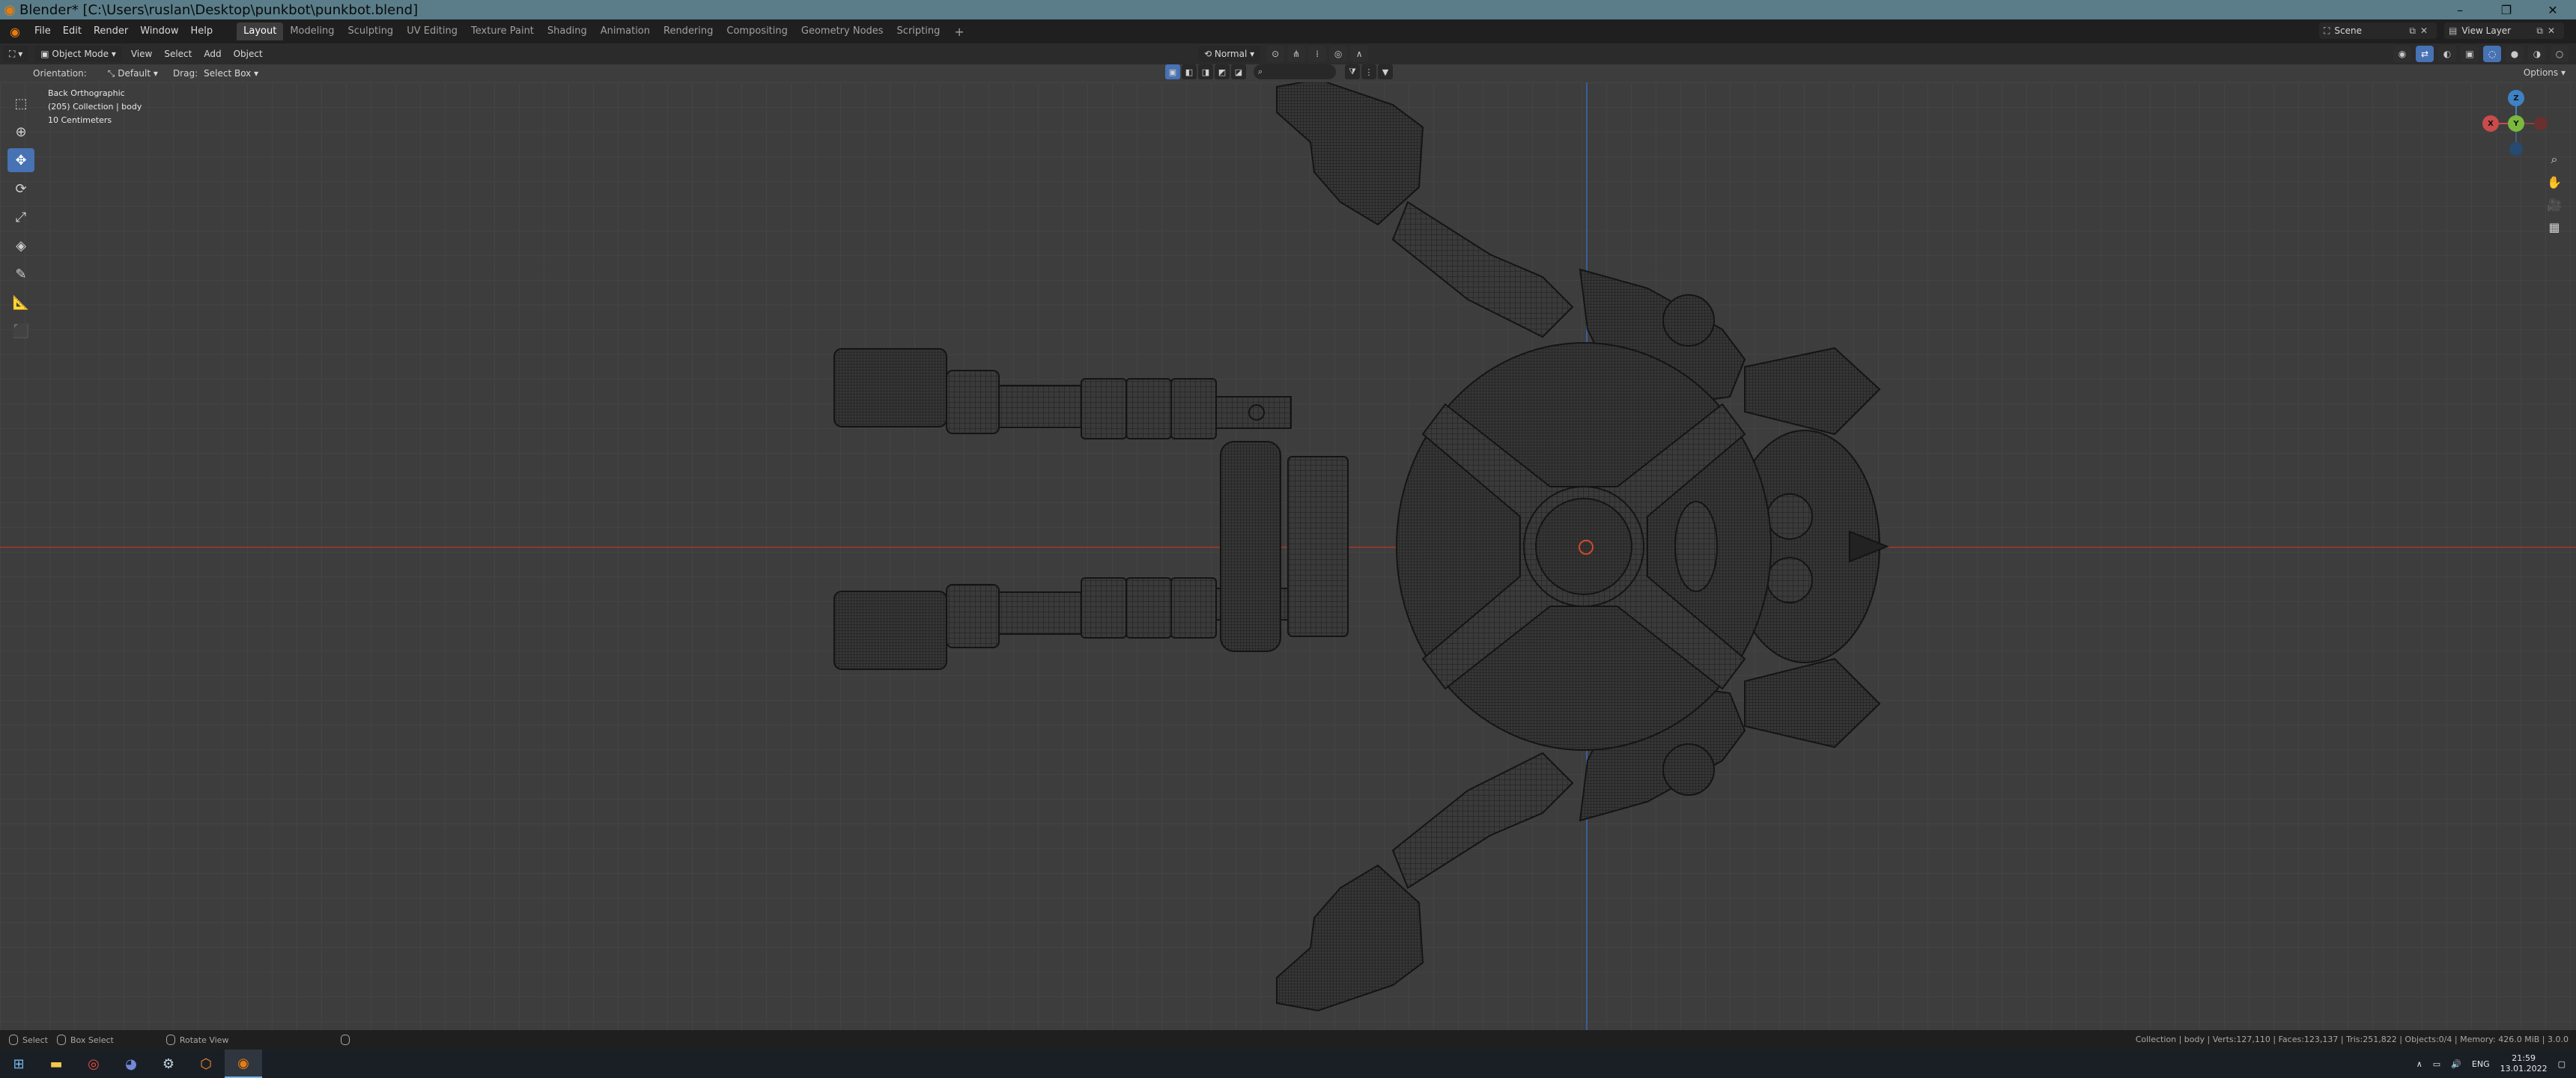 The height and width of the screenshot is (1078, 2576). I want to click on menu-window: Window, so click(159, 31).